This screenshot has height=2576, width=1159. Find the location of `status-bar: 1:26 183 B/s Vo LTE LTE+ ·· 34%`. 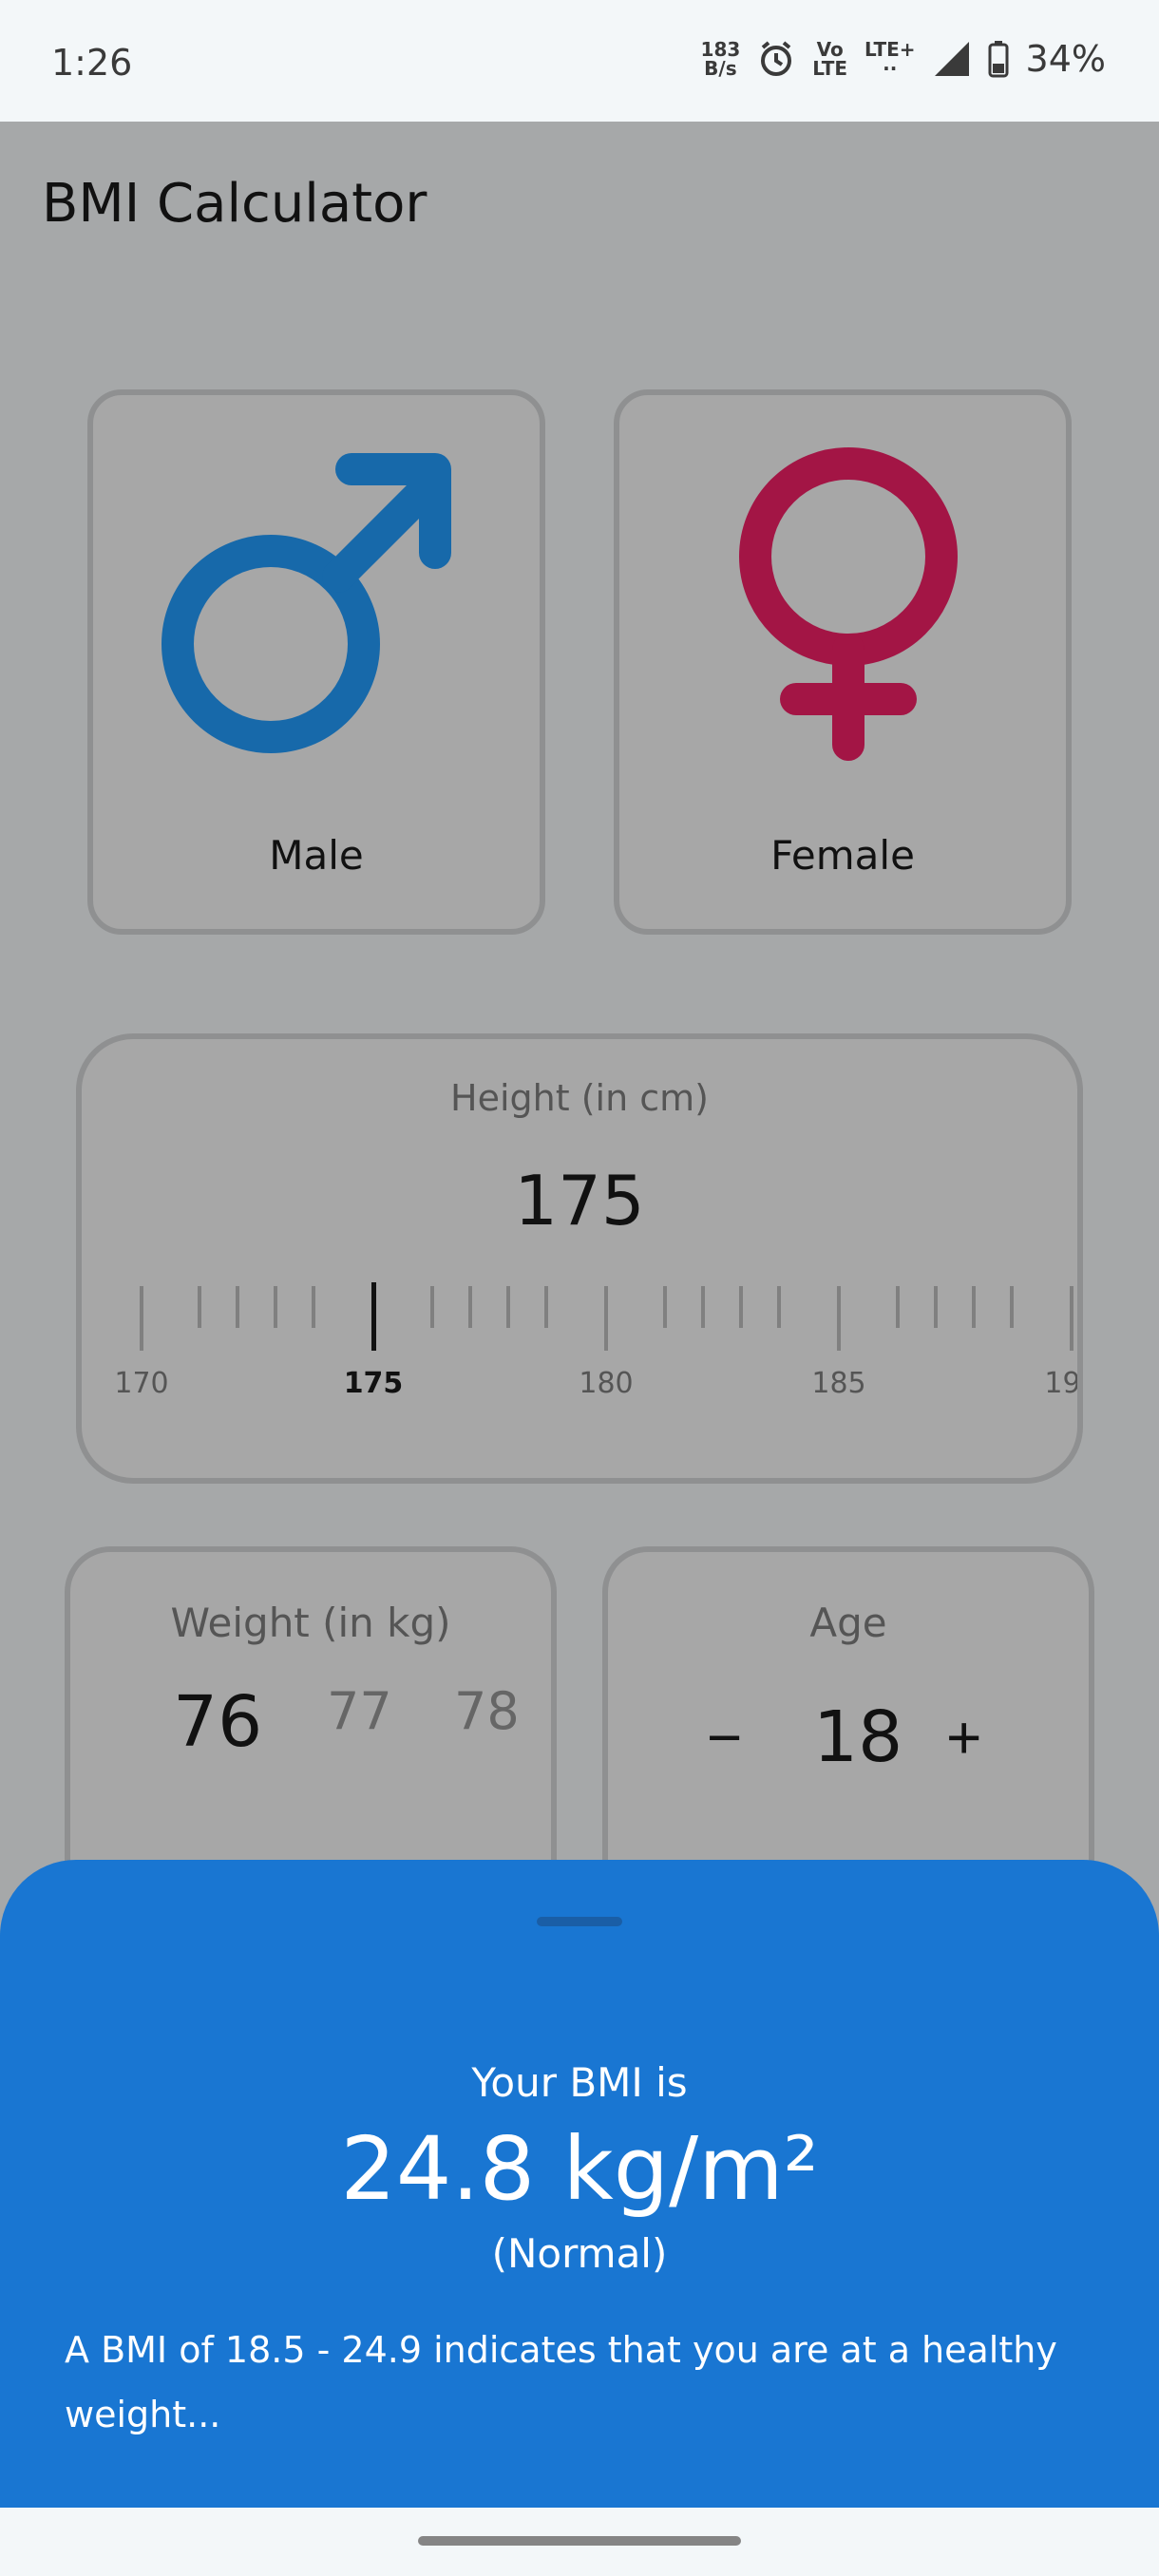

status-bar: 1:26 183 B/s Vo LTE LTE+ ·· 34% is located at coordinates (579, 61).